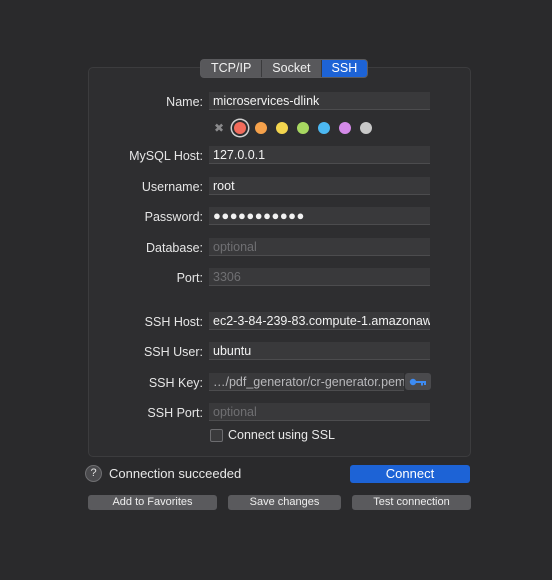 The image size is (552, 580). I want to click on password-field: ●●●●●●●●●●●, so click(319, 216).